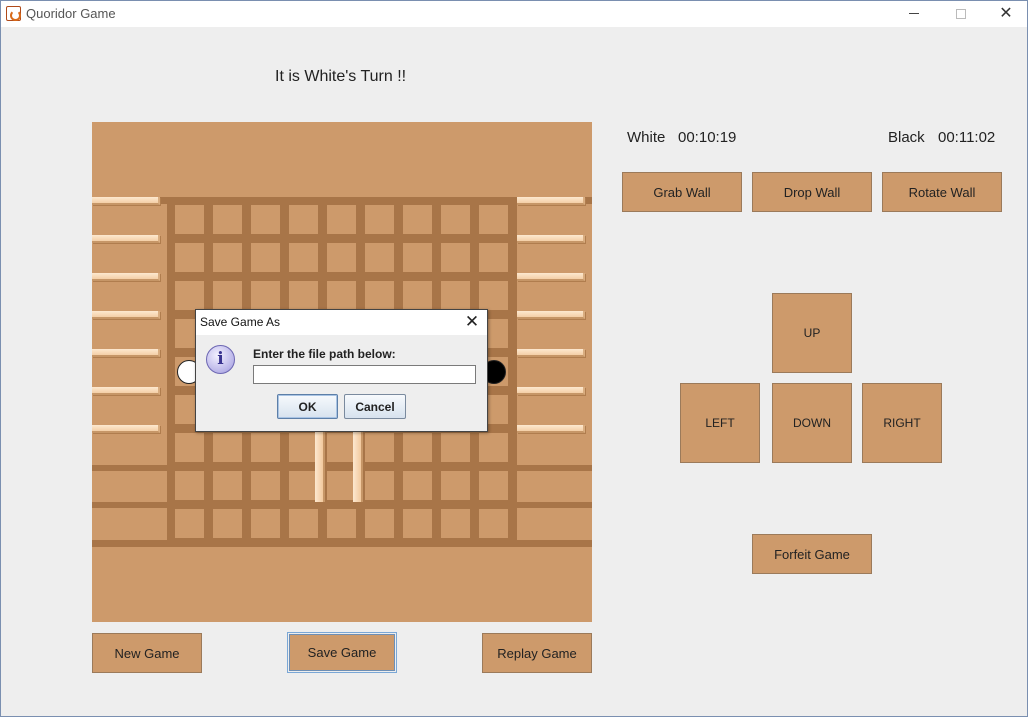  What do you see at coordinates (812, 333) in the screenshot?
I see `move-up-button: UP` at bounding box center [812, 333].